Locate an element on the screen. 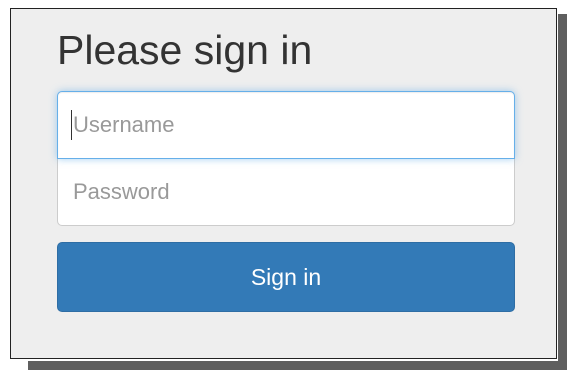  text-cursor is located at coordinates (71, 125).